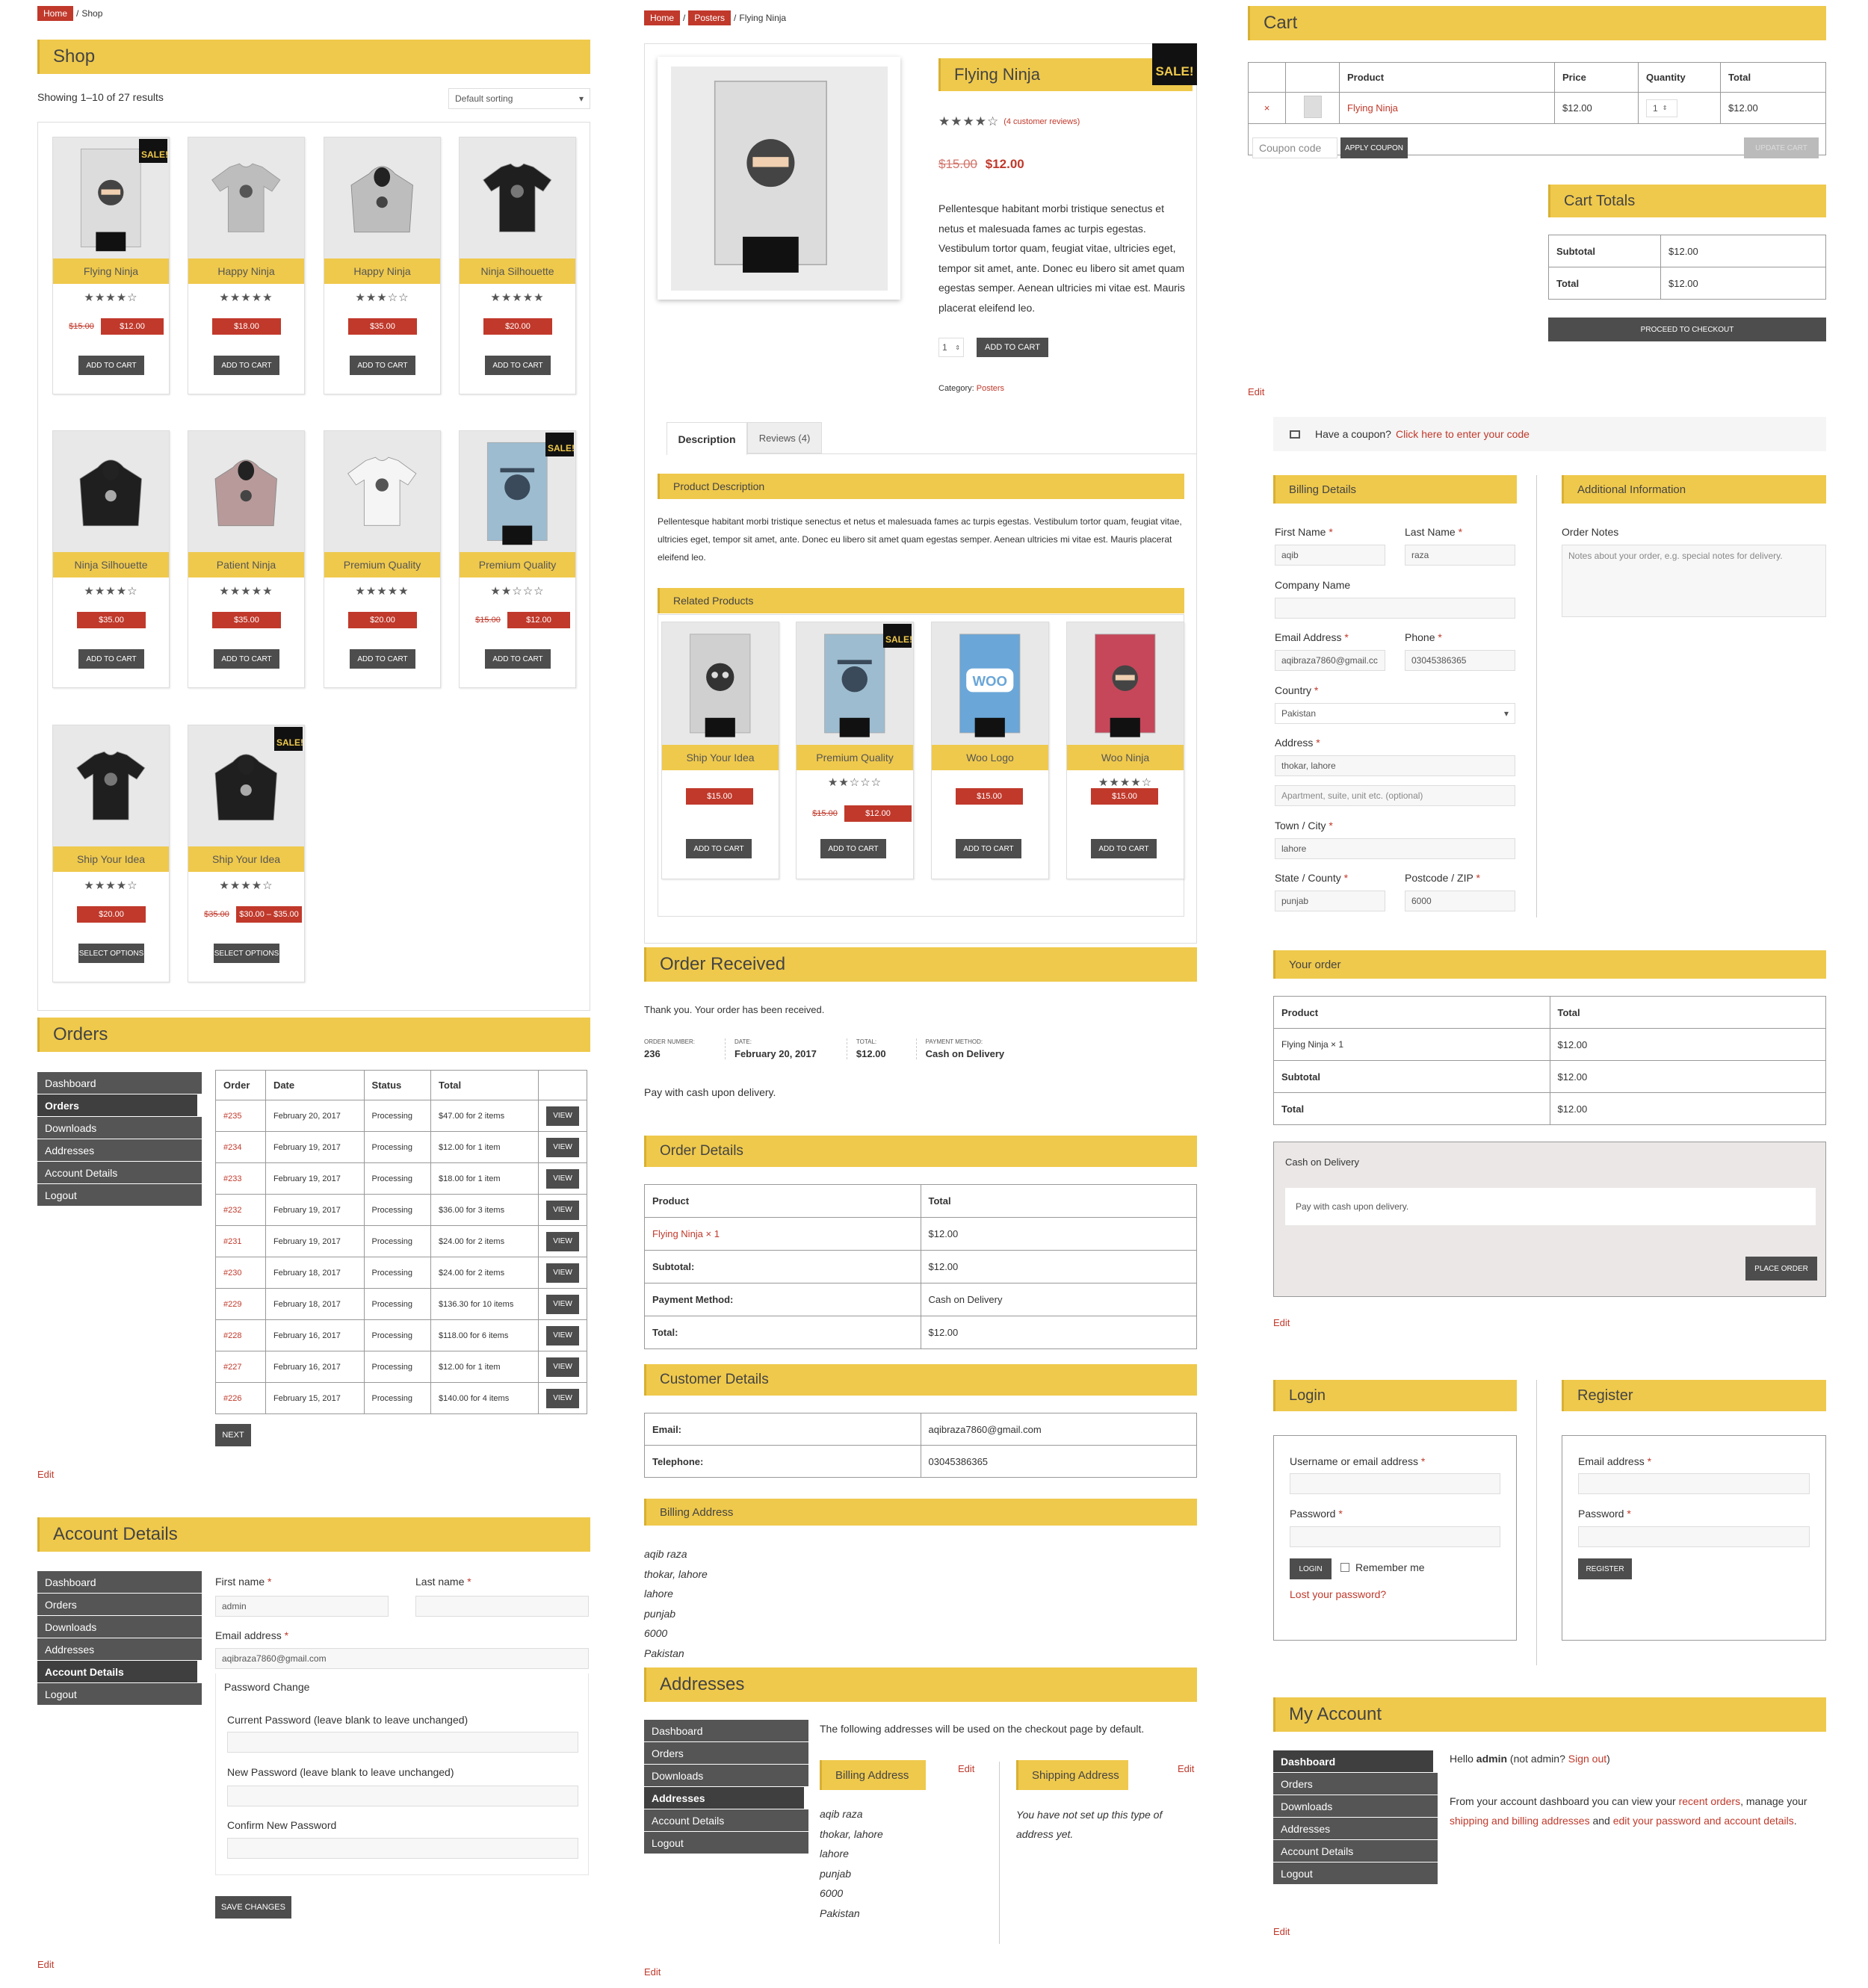 The width and height of the screenshot is (1868, 1988). What do you see at coordinates (1781, 1269) in the screenshot?
I see `place-order-button: PLACE ORDER` at bounding box center [1781, 1269].